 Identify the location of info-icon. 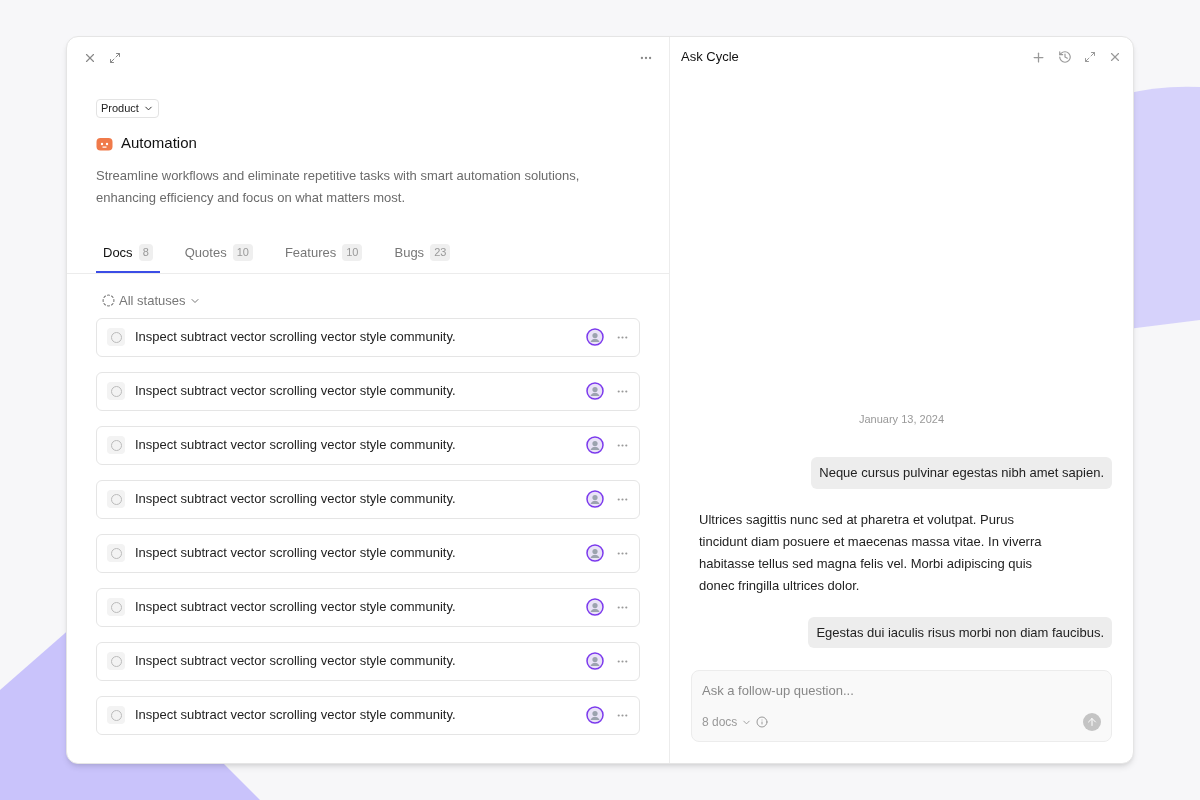
(762, 722).